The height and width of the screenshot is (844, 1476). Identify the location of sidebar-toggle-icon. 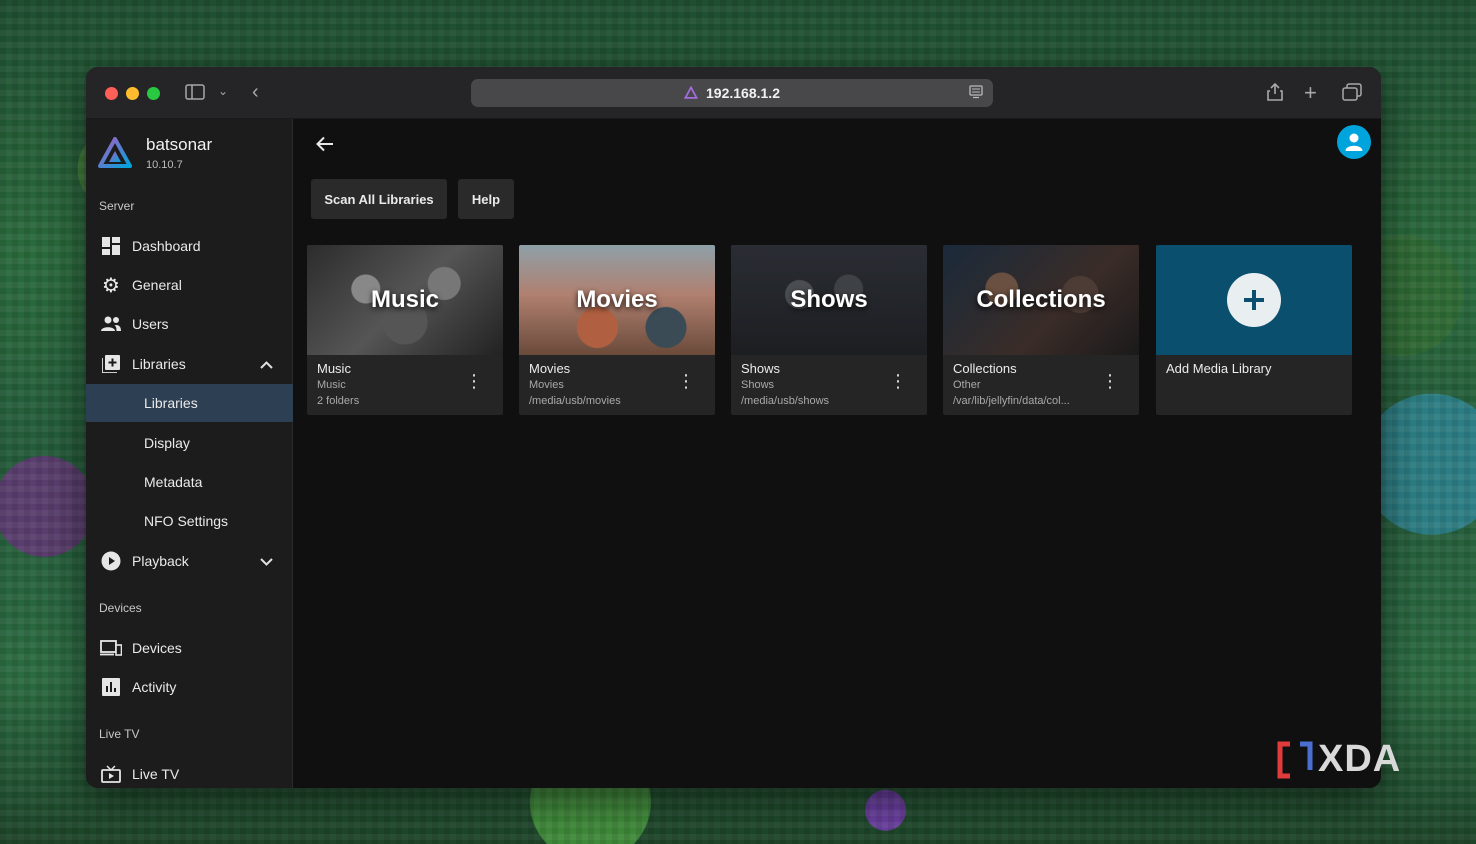
(195, 93).